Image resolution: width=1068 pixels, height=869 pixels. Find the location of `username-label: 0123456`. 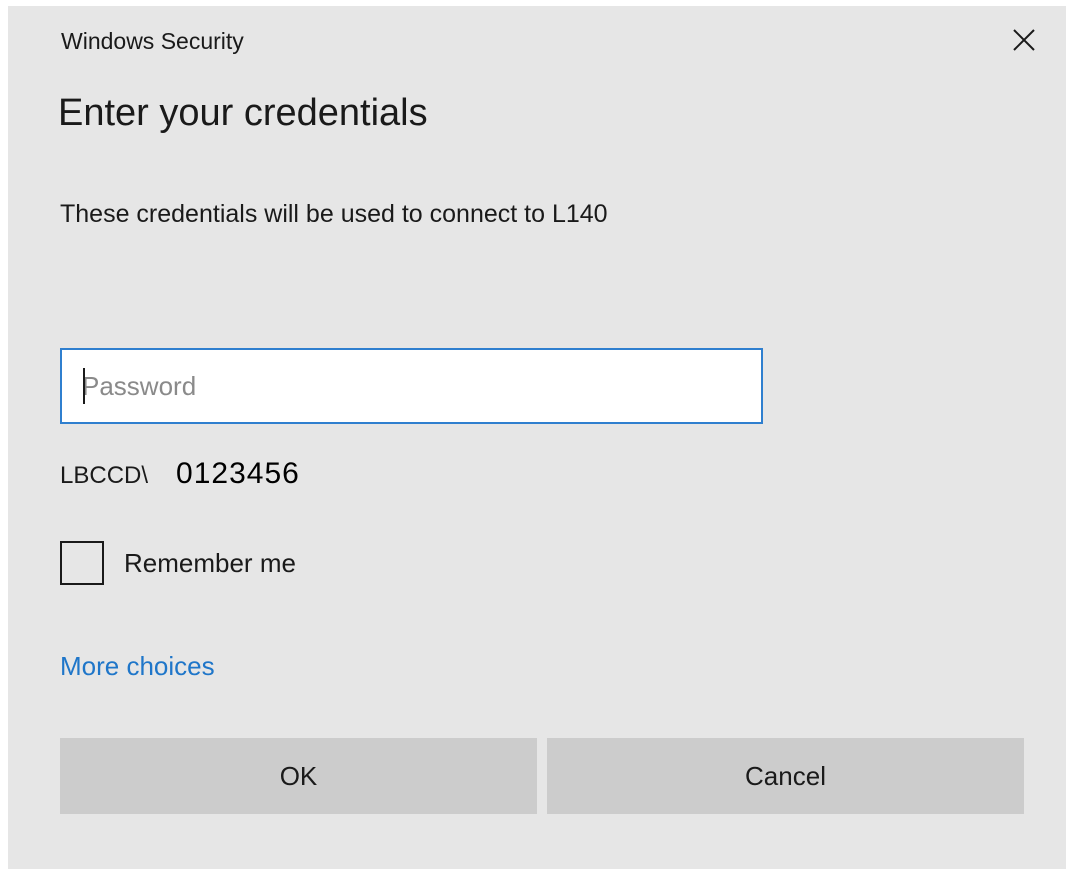

username-label: 0123456 is located at coordinates (238, 473).